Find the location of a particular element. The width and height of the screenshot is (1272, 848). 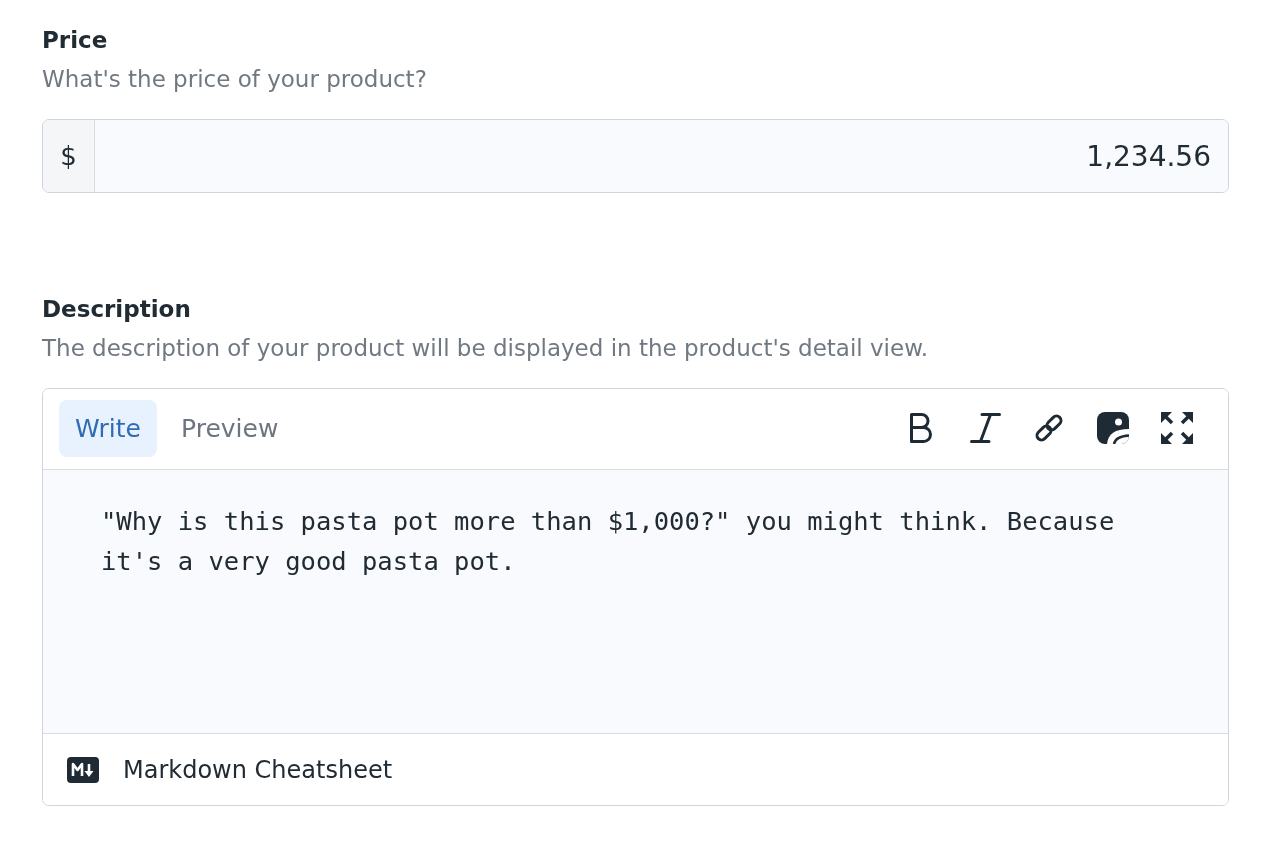

price-input: 1,234.56 is located at coordinates (661, 156).